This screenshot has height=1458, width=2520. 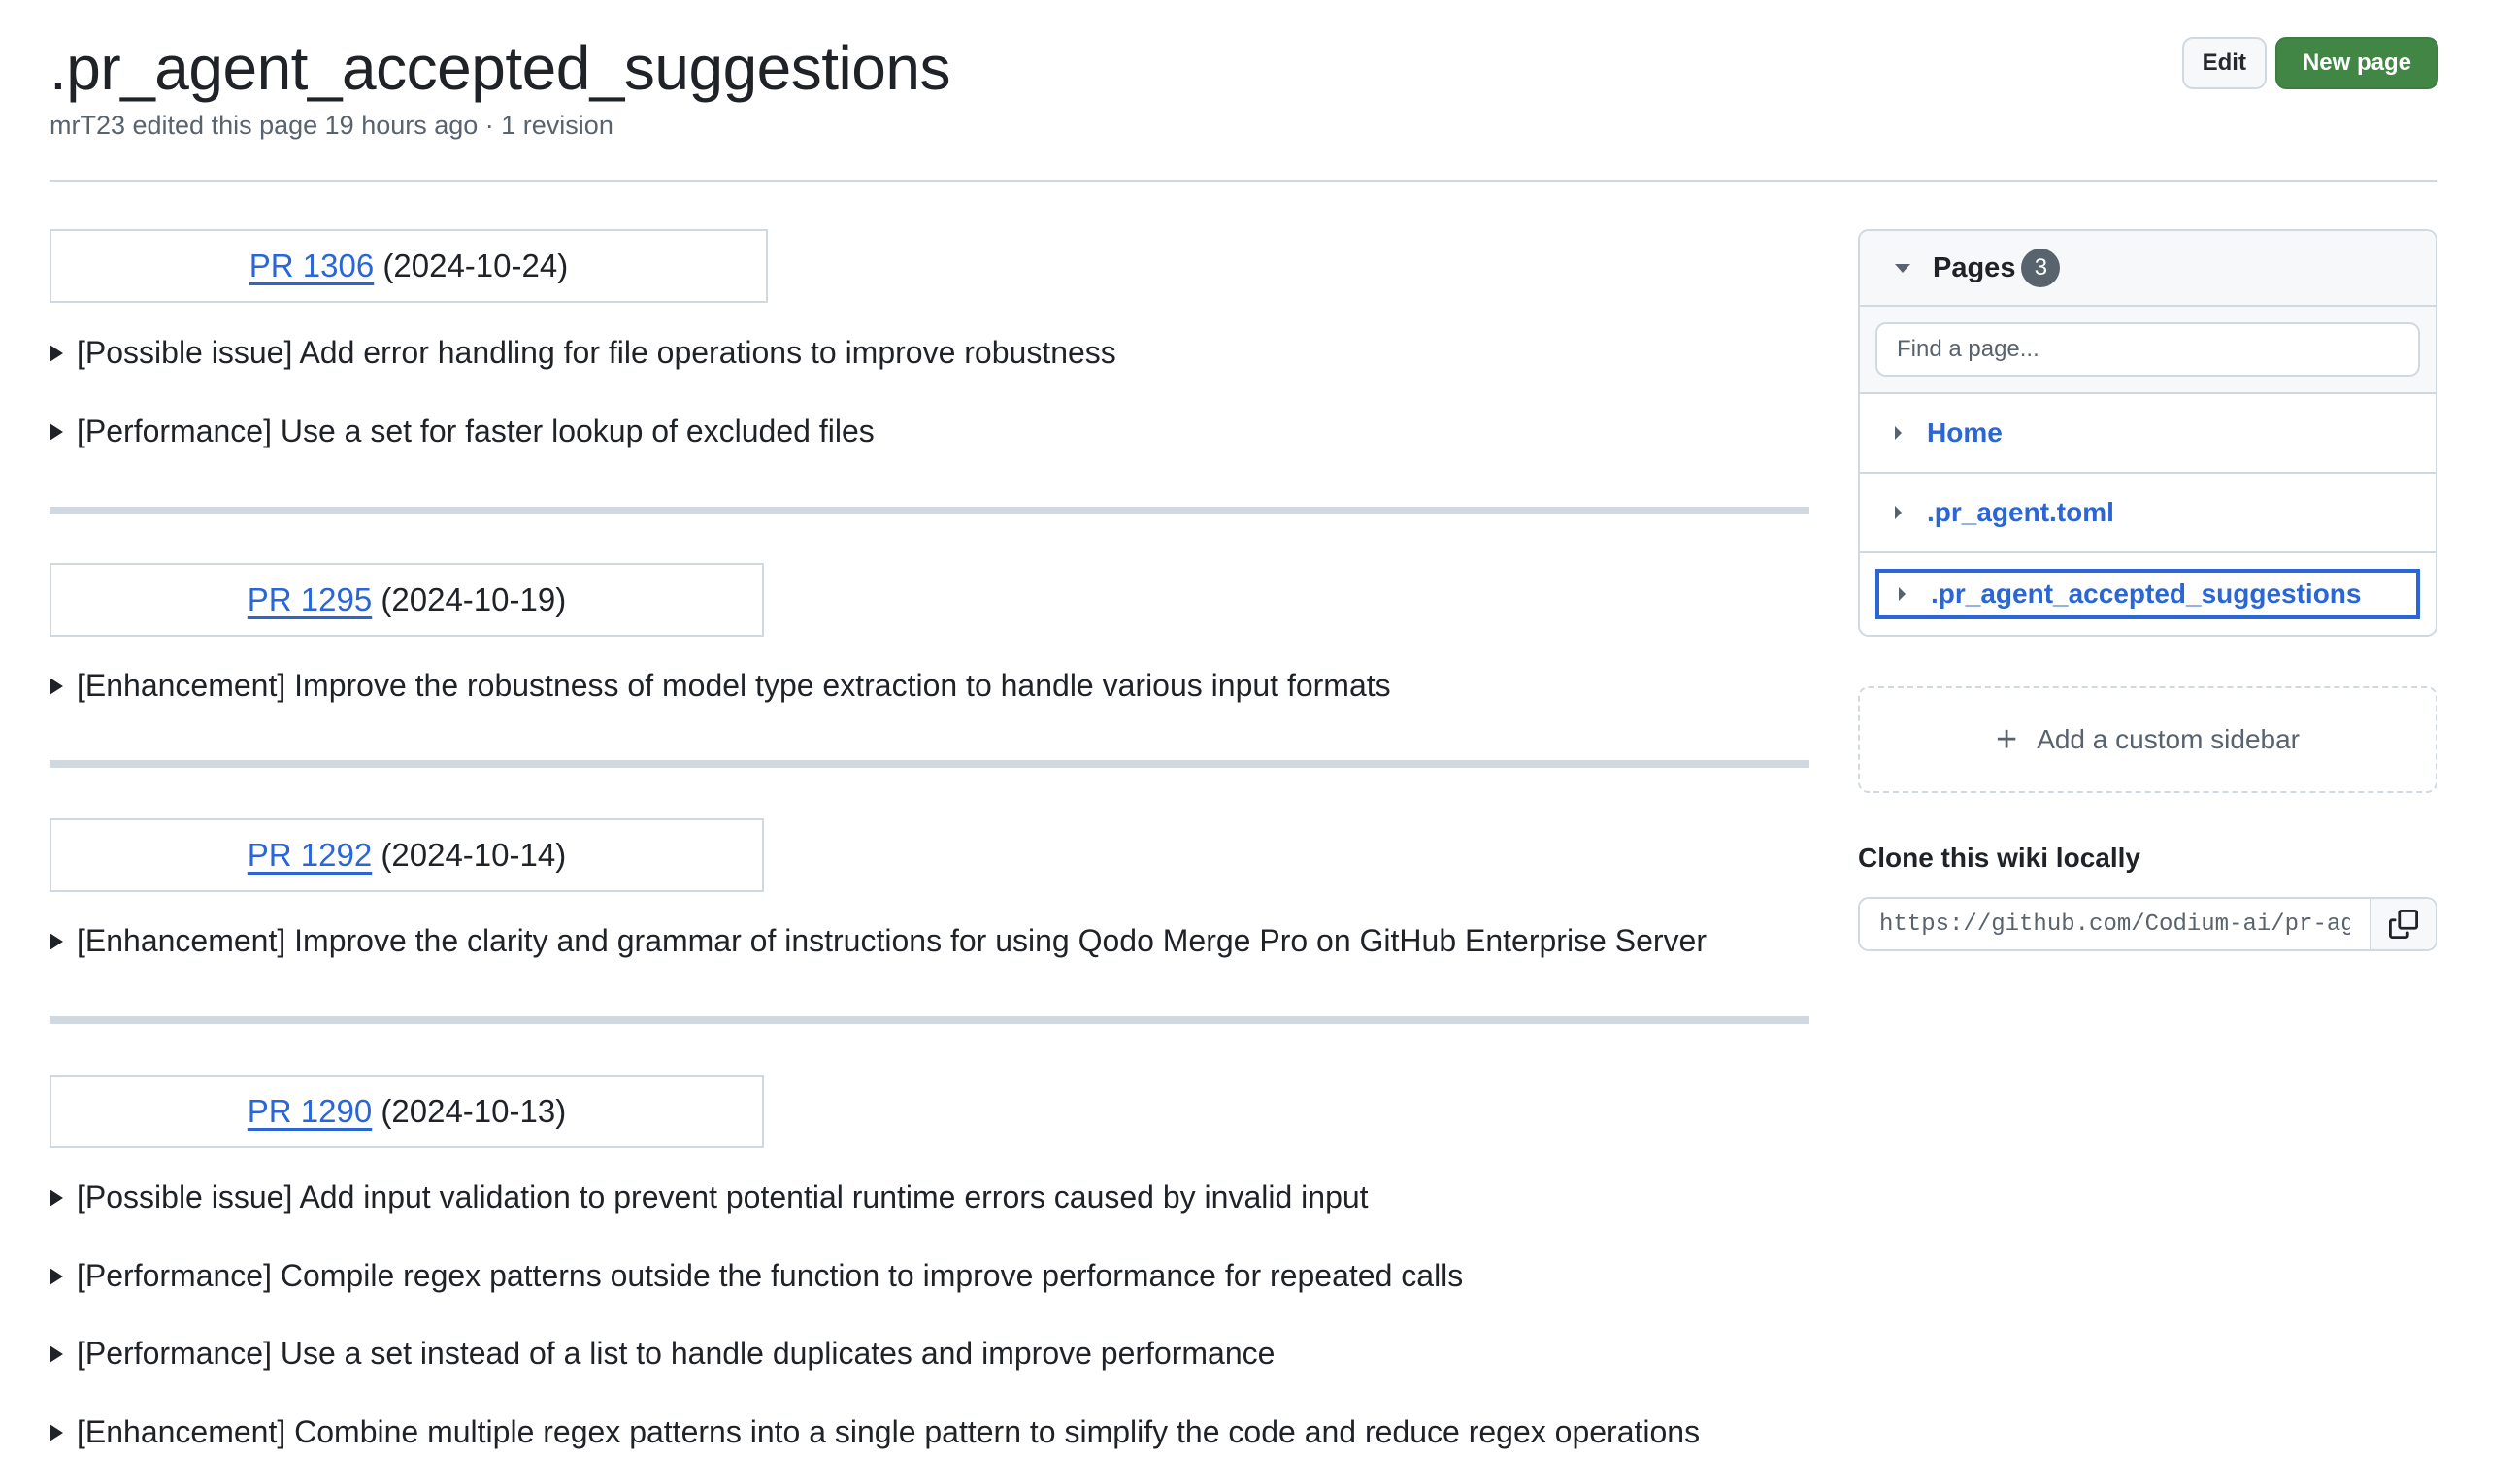 I want to click on sidebar-page-pr-agent-toml: .pr_agent.toml, so click(x=2148, y=513).